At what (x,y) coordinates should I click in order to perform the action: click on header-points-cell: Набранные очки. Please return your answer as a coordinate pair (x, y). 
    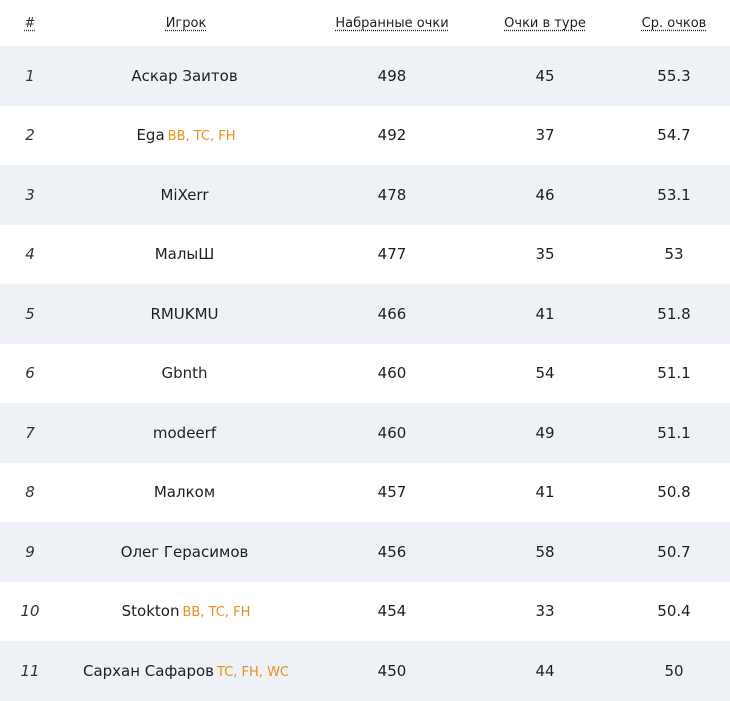
    Looking at the image, I should click on (392, 23).